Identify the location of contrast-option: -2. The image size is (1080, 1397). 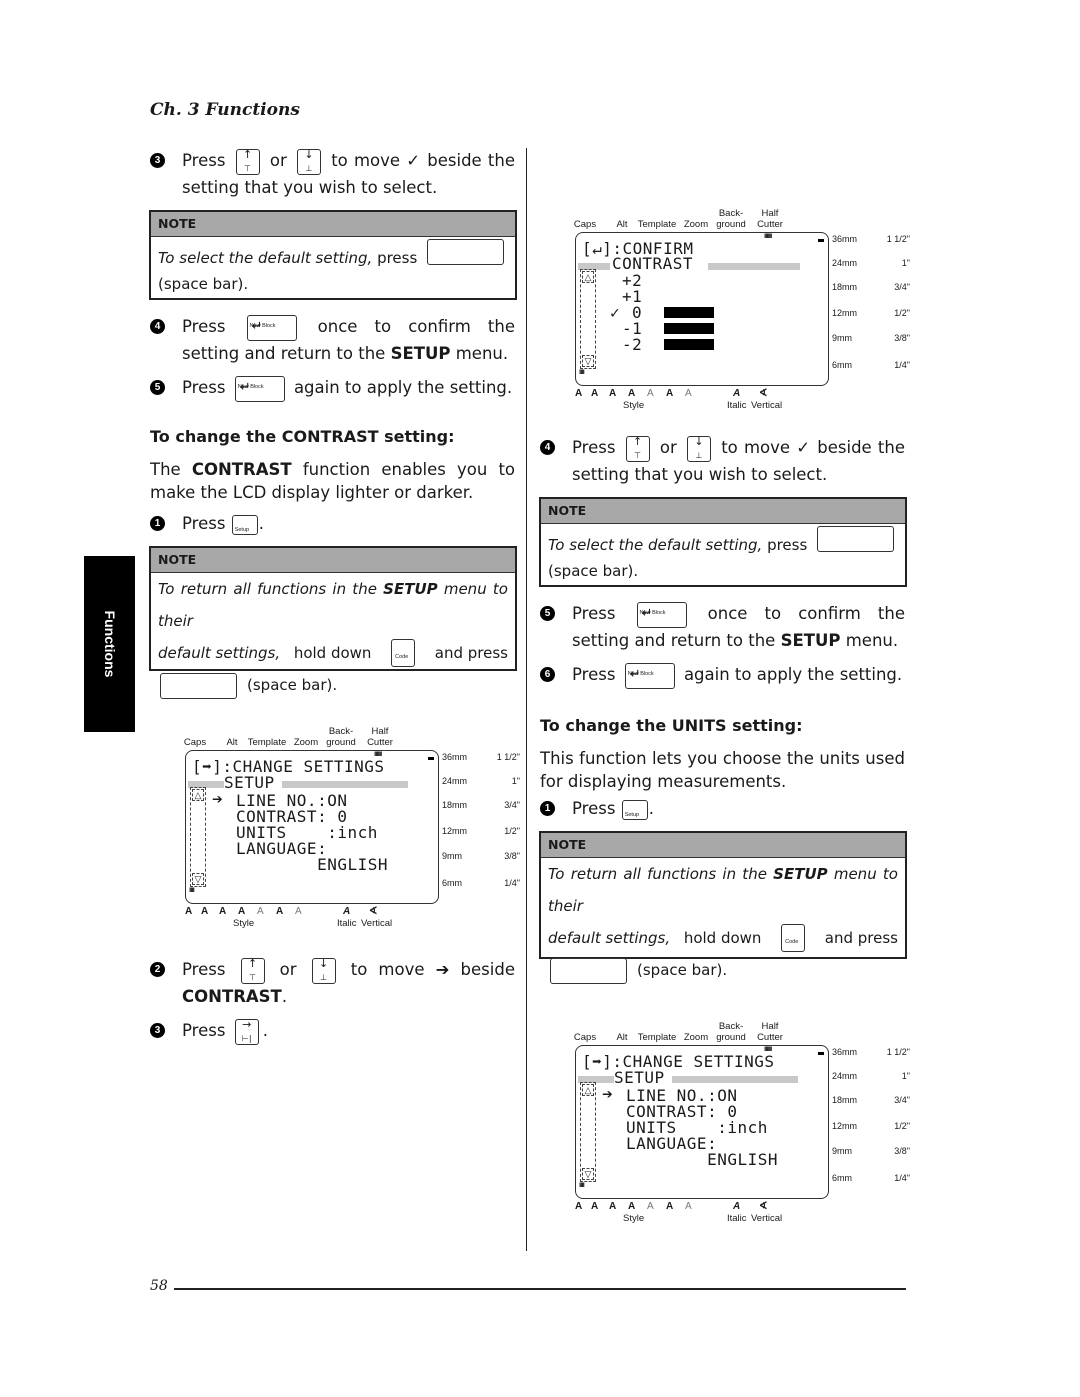
(632, 344).